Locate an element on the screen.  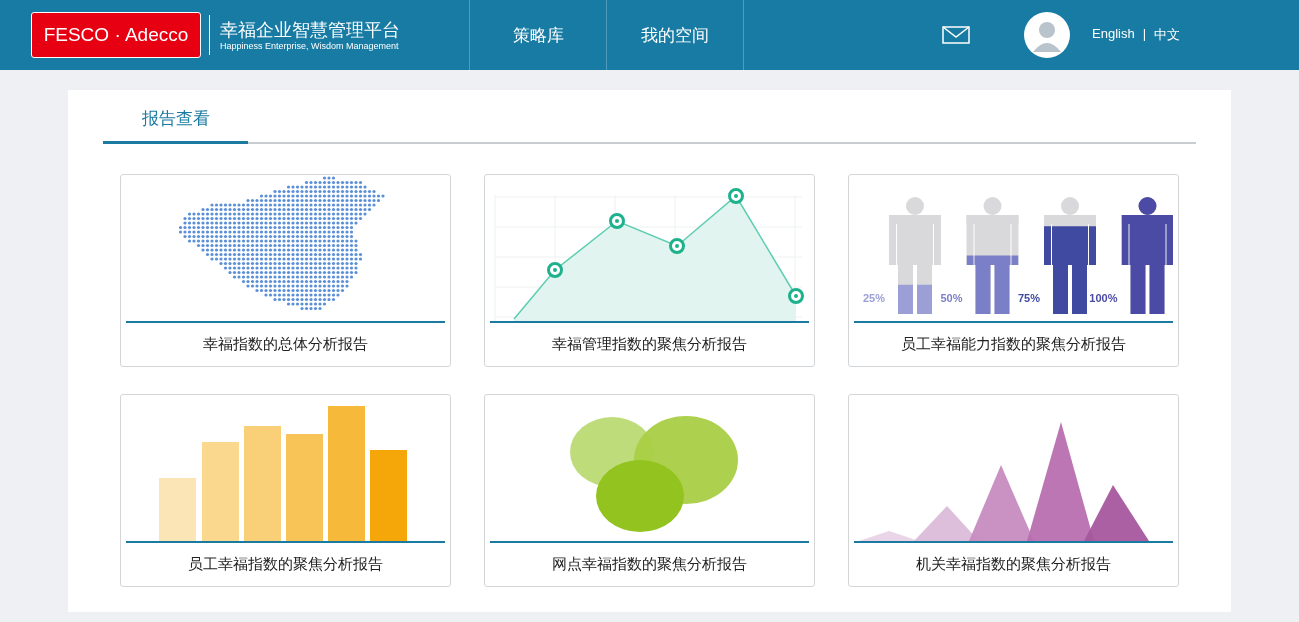
report-card: 25% 50% 75% 100% 员工幸福能力指数的聚焦分析报告 is located at coordinates (1013, 270).